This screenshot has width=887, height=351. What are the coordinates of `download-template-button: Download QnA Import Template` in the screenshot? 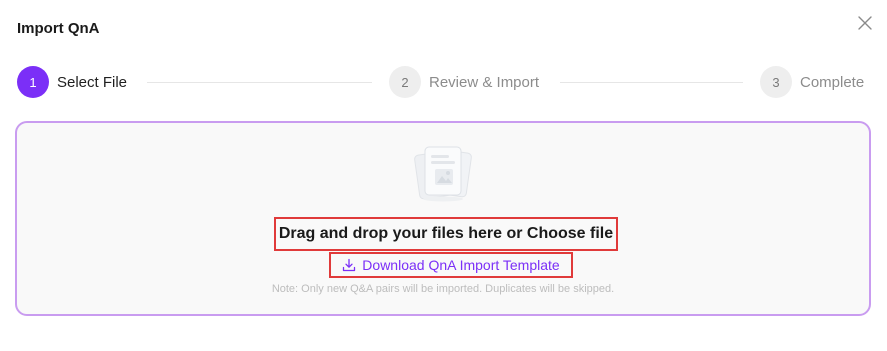 It's located at (451, 265).